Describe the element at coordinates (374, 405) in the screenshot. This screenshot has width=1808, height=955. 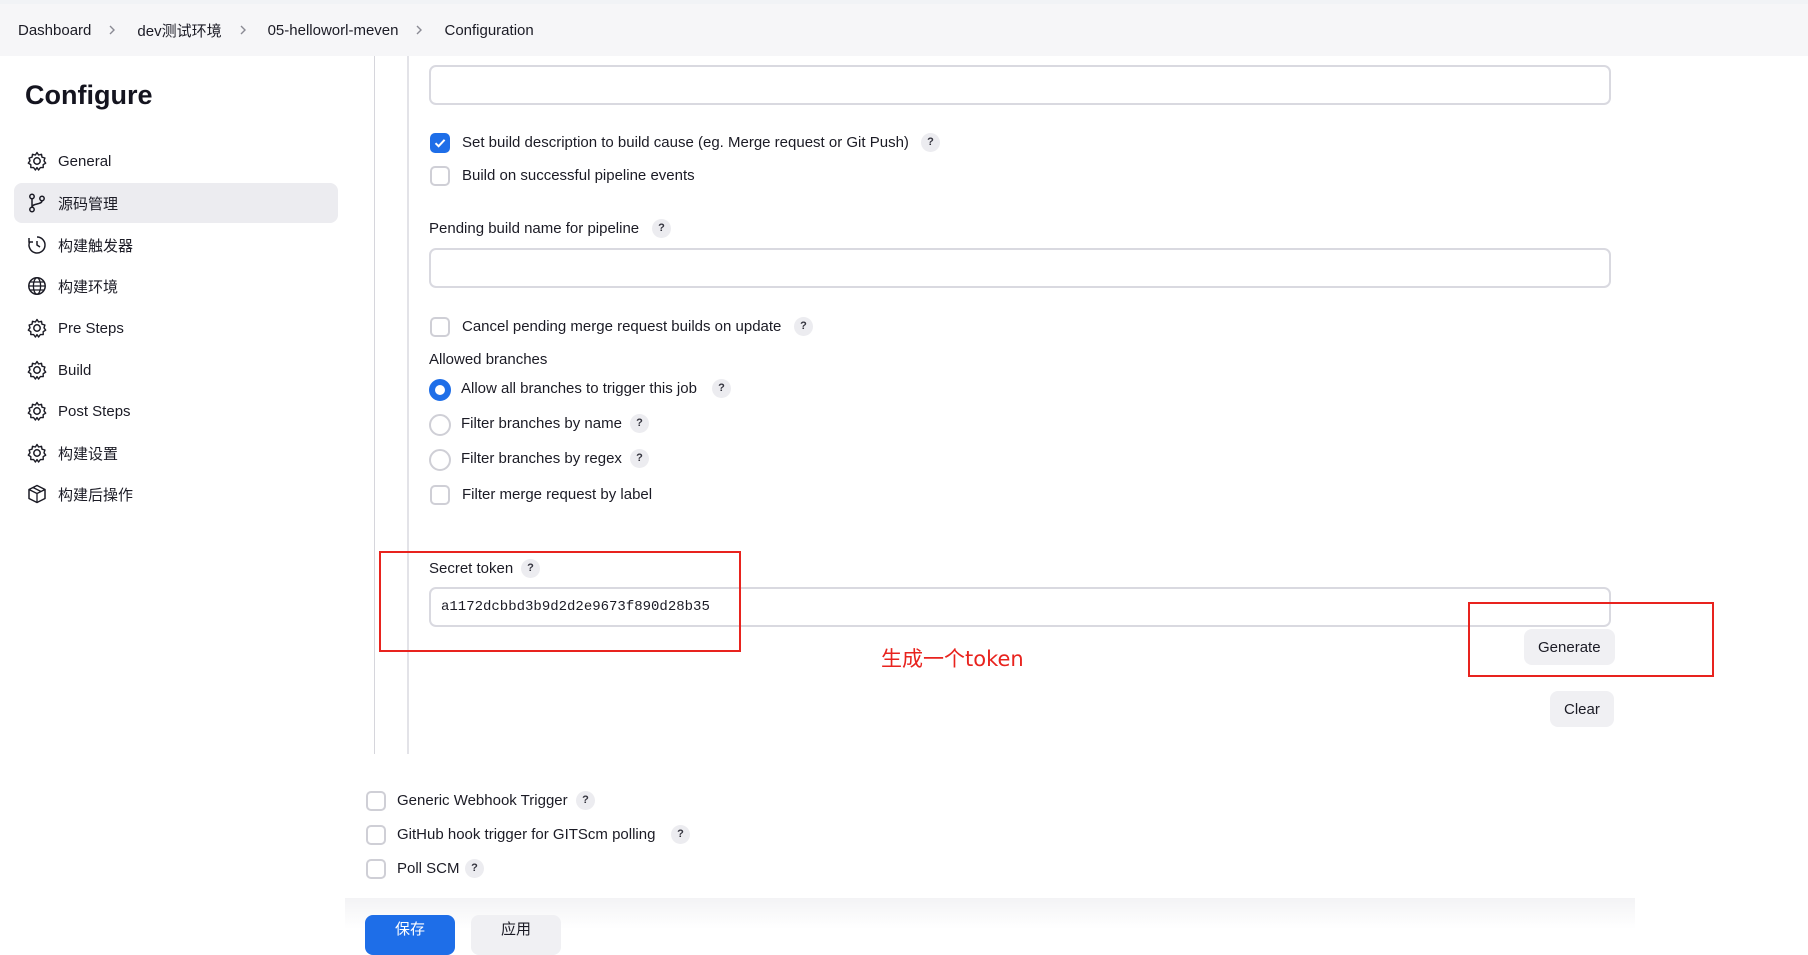
I see `section-divider` at that location.